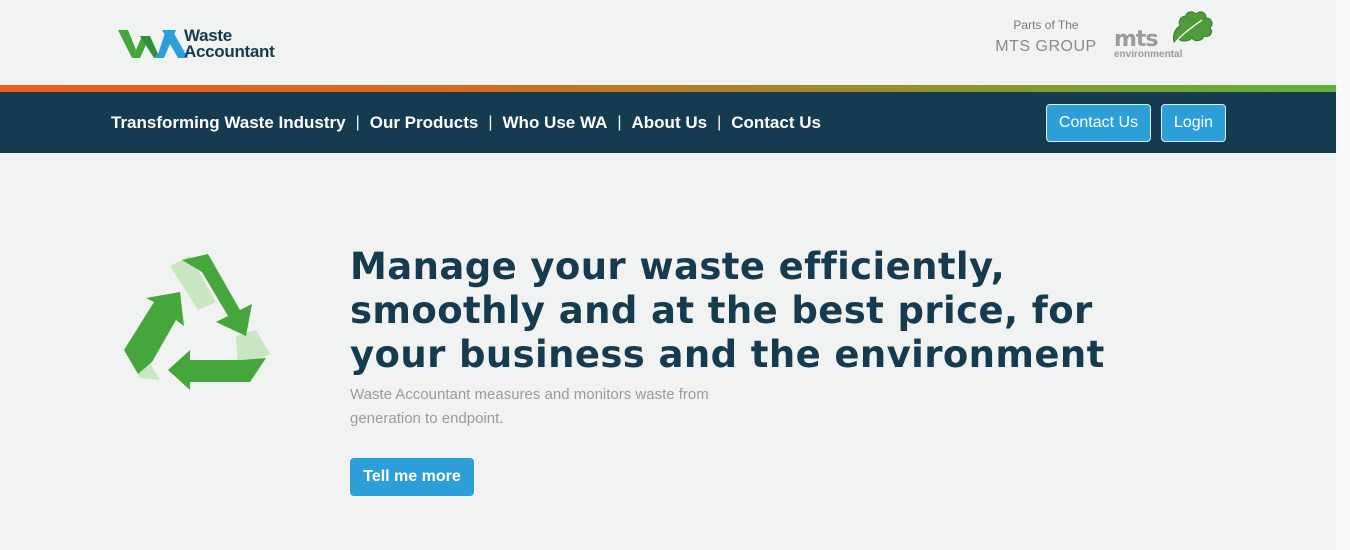 This screenshot has width=1350, height=550. What do you see at coordinates (427, 418) in the screenshot?
I see `hero-subtitle-line: generation to endpoint.` at bounding box center [427, 418].